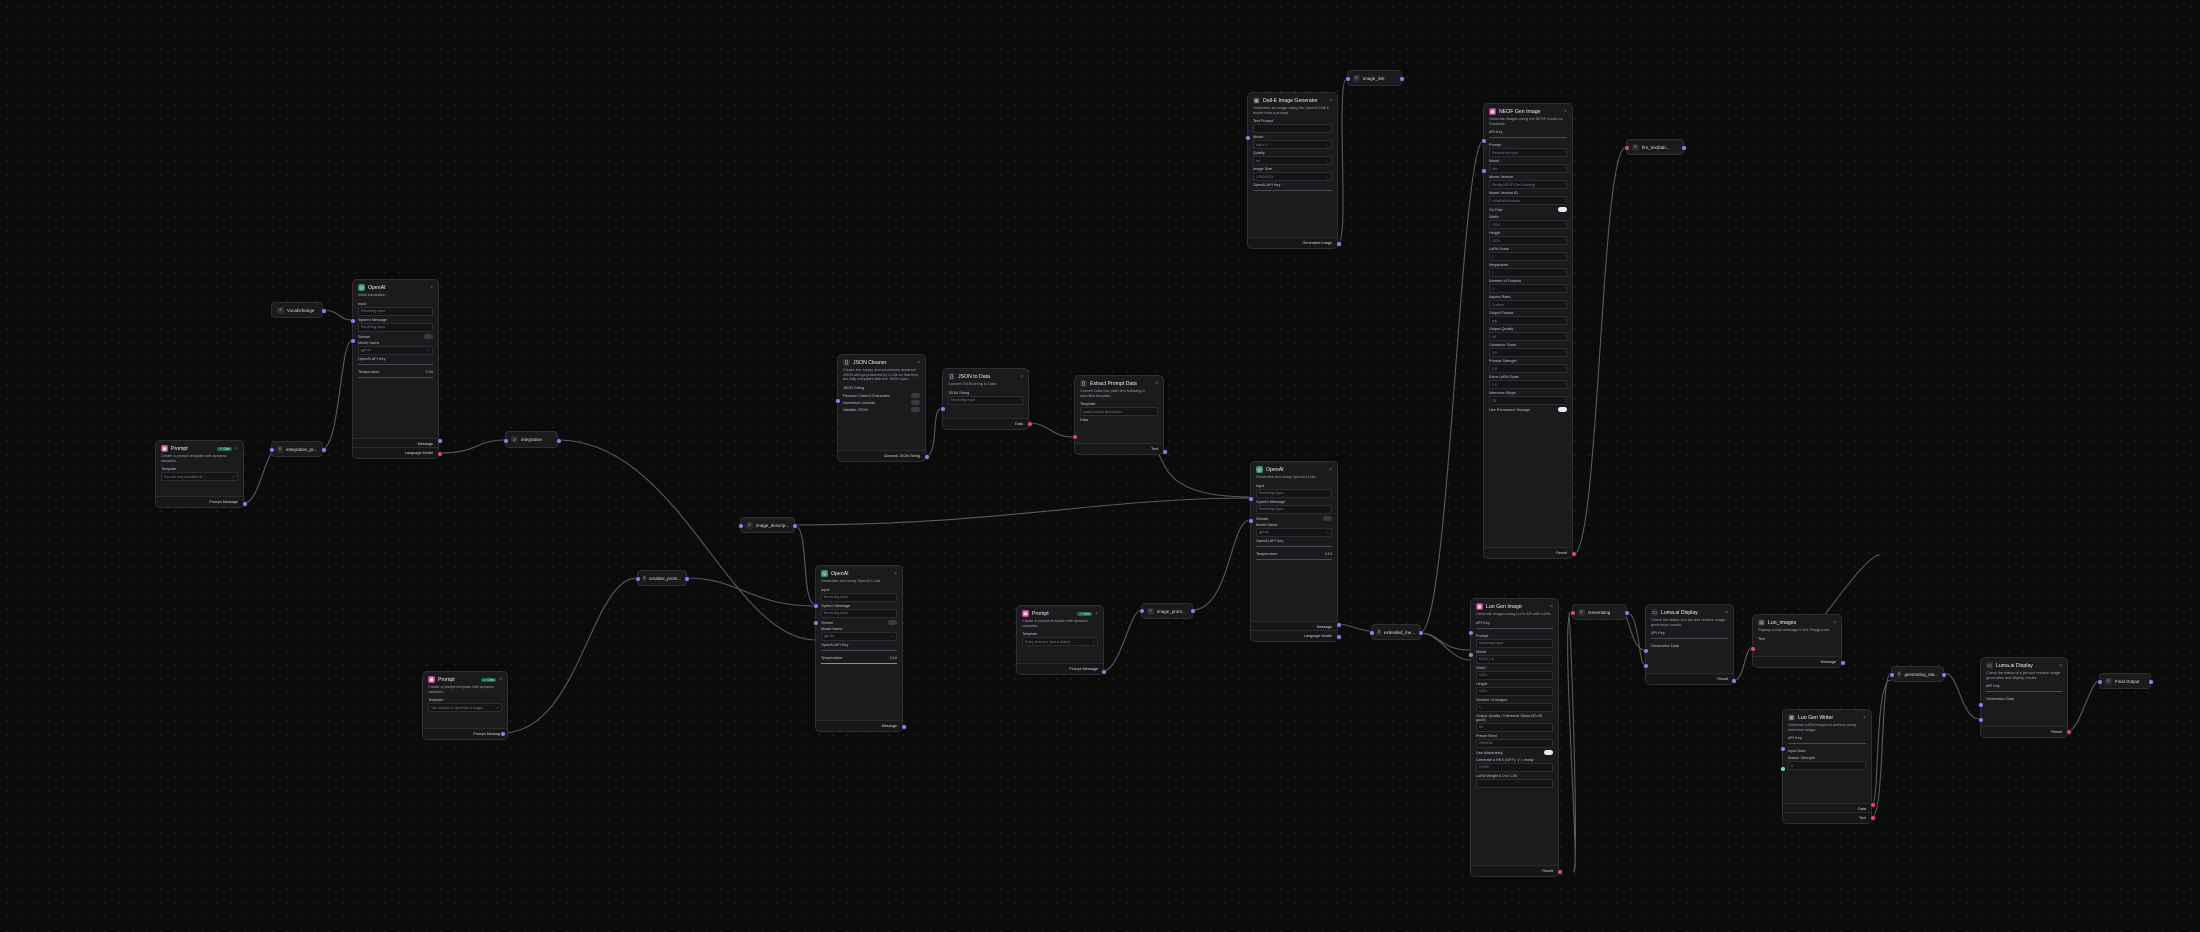 This screenshot has width=2200, height=932. I want to click on size-select: 1792x1024 ⌄, so click(1292, 177).